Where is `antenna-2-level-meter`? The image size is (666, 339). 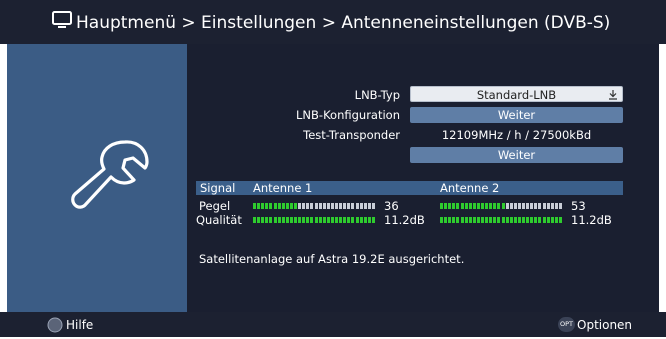
antenna-2-level-meter is located at coordinates (501, 206).